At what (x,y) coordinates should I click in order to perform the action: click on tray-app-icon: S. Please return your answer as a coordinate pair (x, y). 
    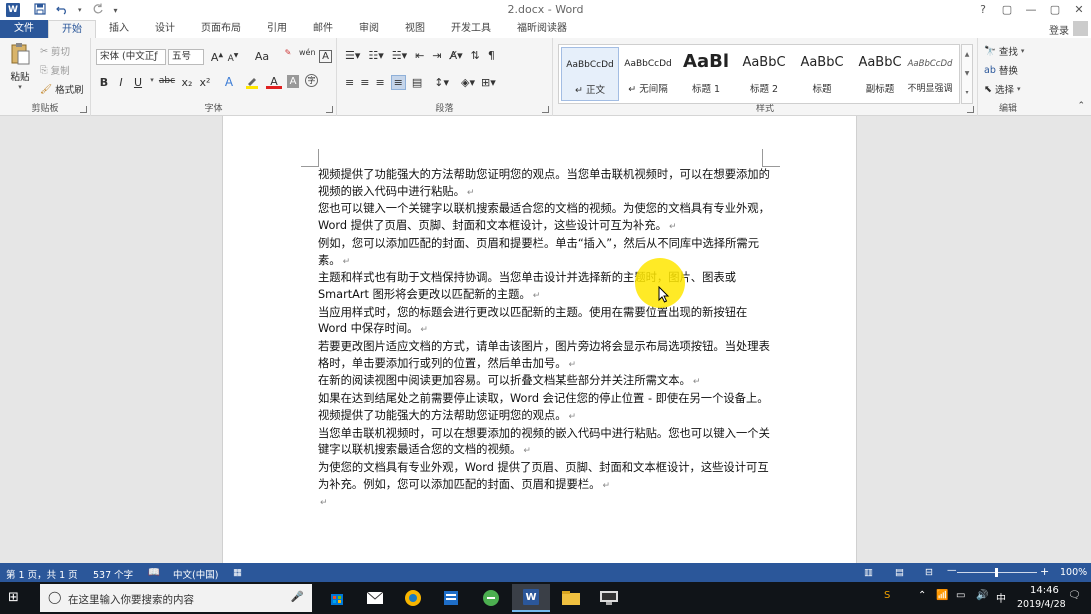
    Looking at the image, I should click on (887, 595).